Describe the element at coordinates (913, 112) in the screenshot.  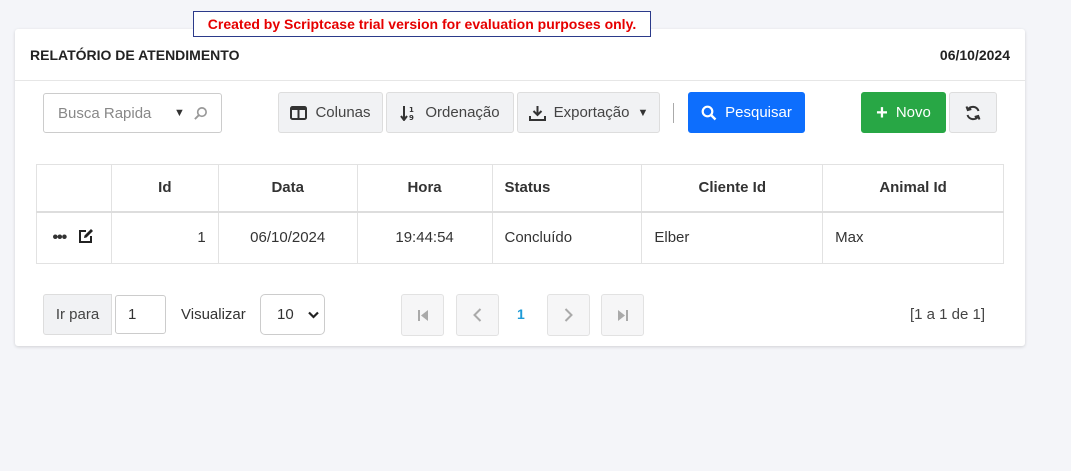
I see `new-button-label: Novo` at that location.